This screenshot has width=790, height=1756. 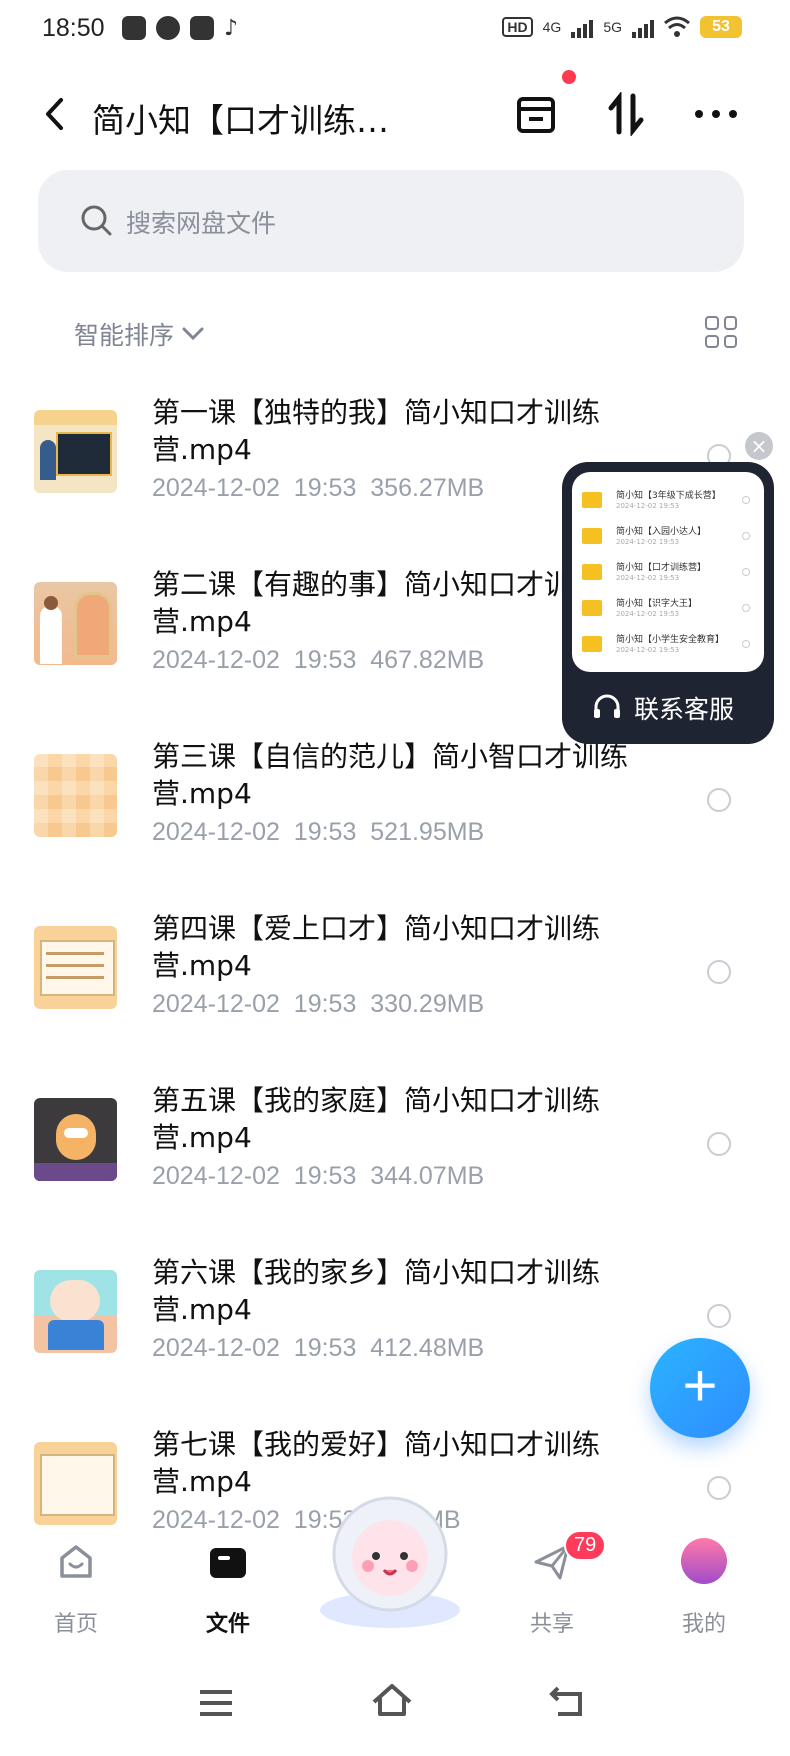 I want to click on tab-label: 首页, so click(x=75, y=1624).